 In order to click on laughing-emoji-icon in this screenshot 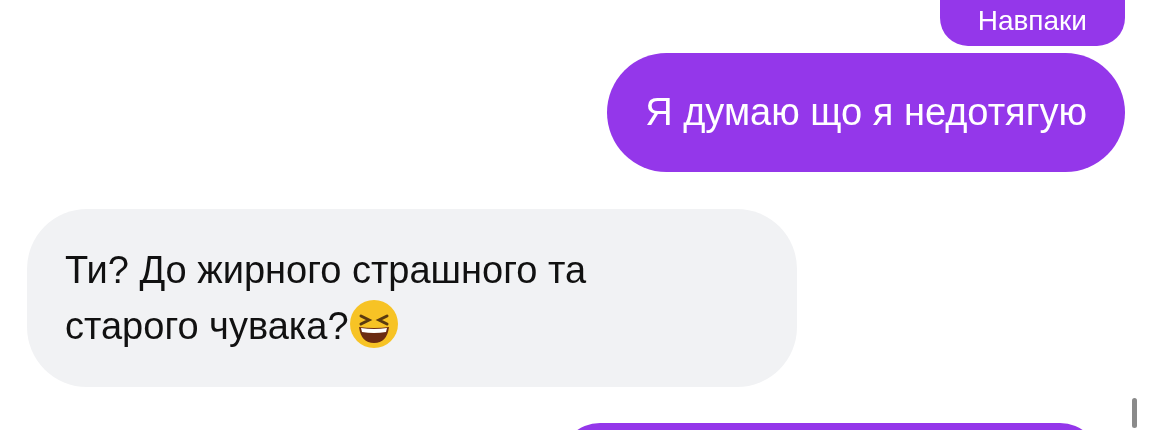, I will do `click(373, 324)`.